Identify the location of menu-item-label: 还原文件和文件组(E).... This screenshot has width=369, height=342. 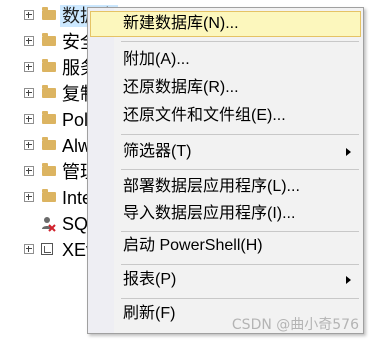
(204, 115).